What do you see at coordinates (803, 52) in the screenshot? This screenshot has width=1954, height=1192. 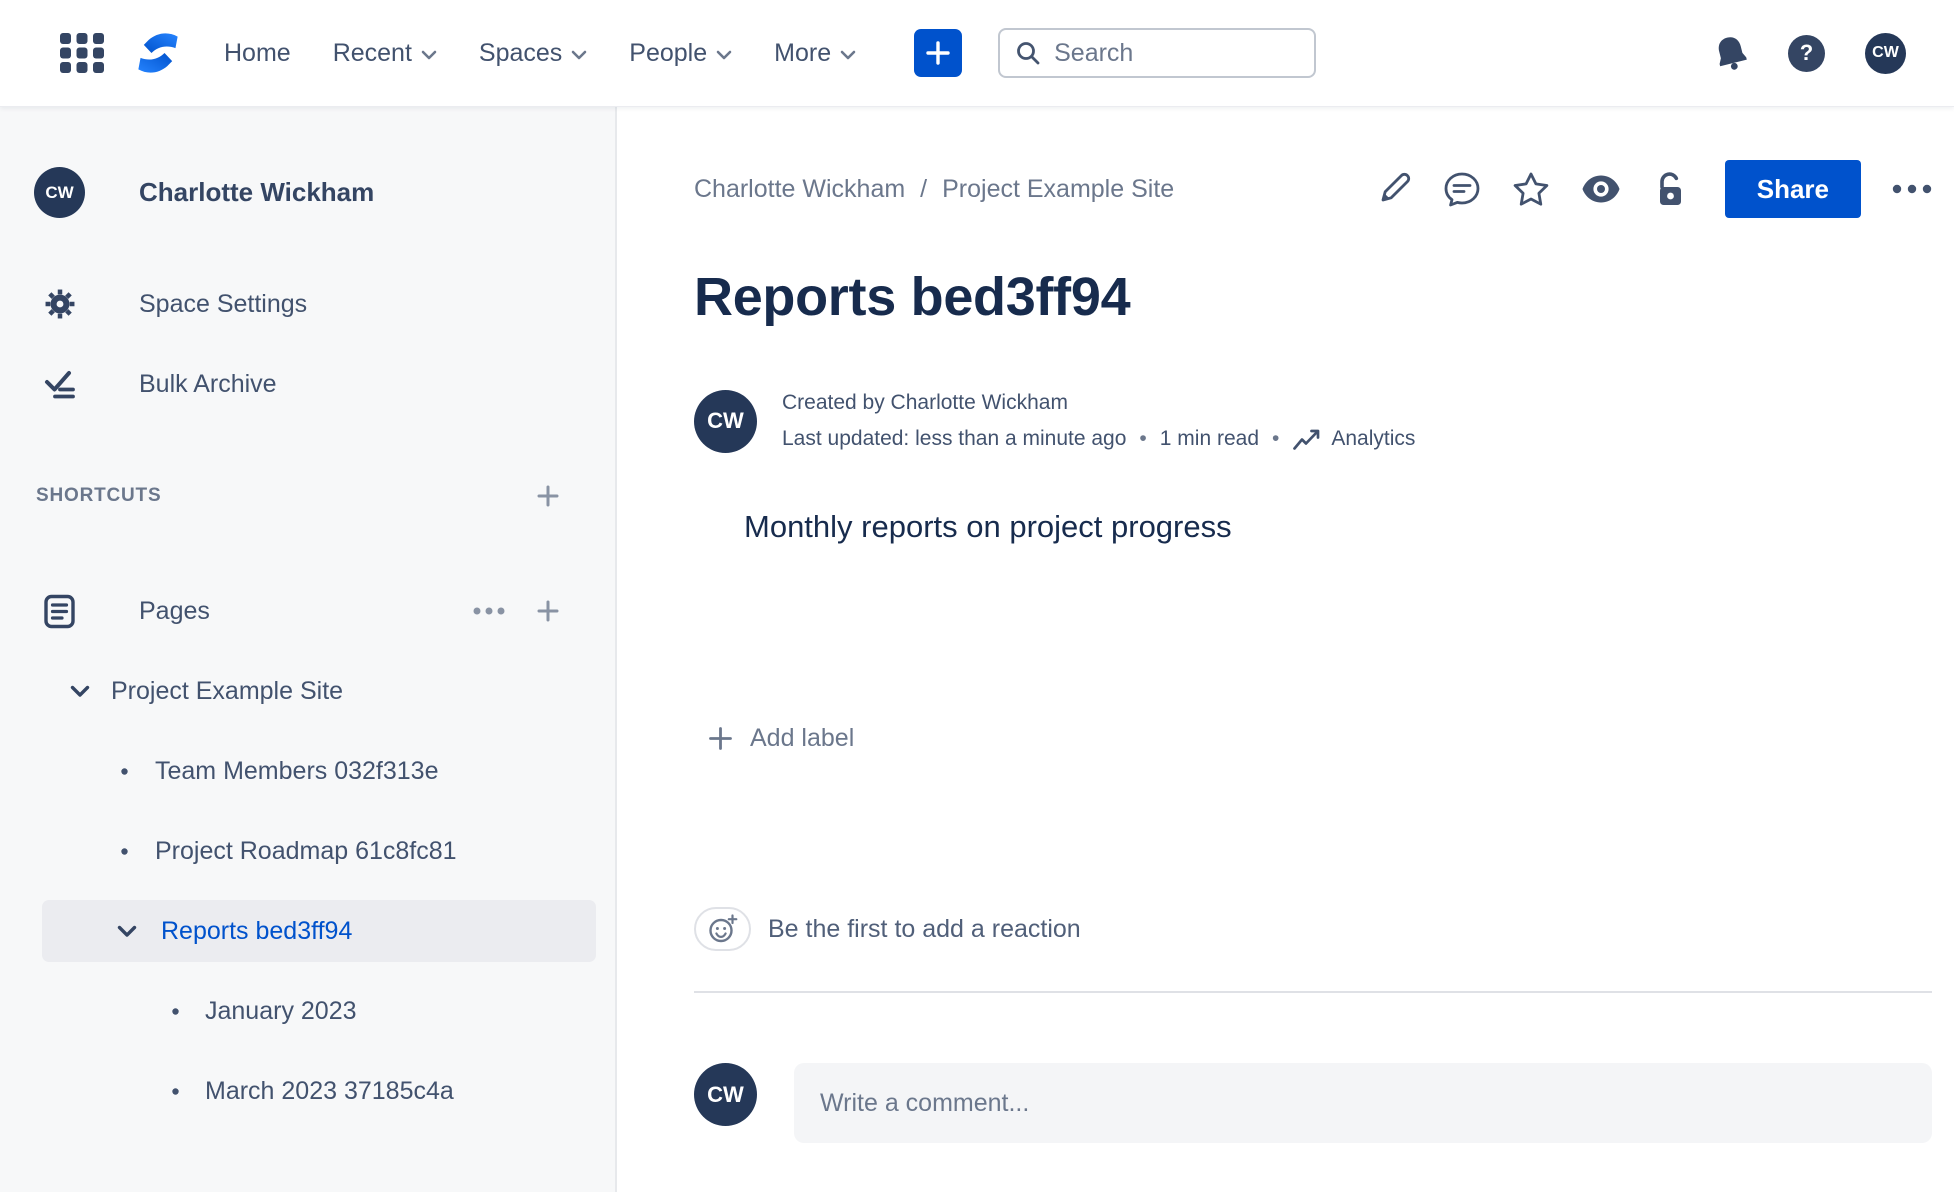 I see `nav-more-label: More` at bounding box center [803, 52].